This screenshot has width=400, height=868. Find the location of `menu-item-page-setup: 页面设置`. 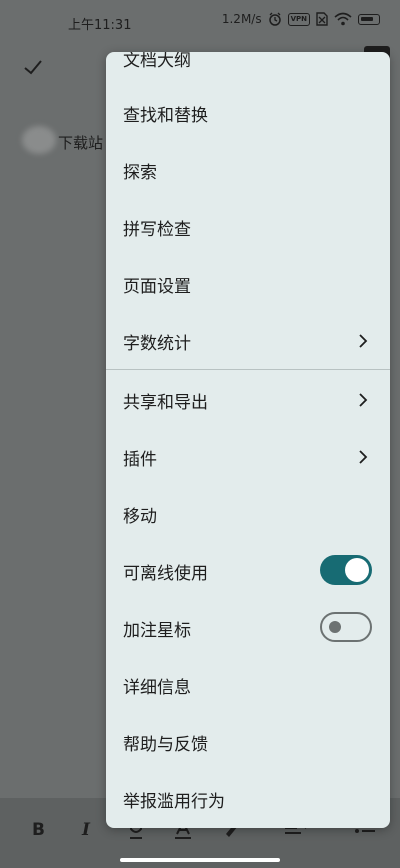

menu-item-page-setup: 页面设置 is located at coordinates (248, 284).